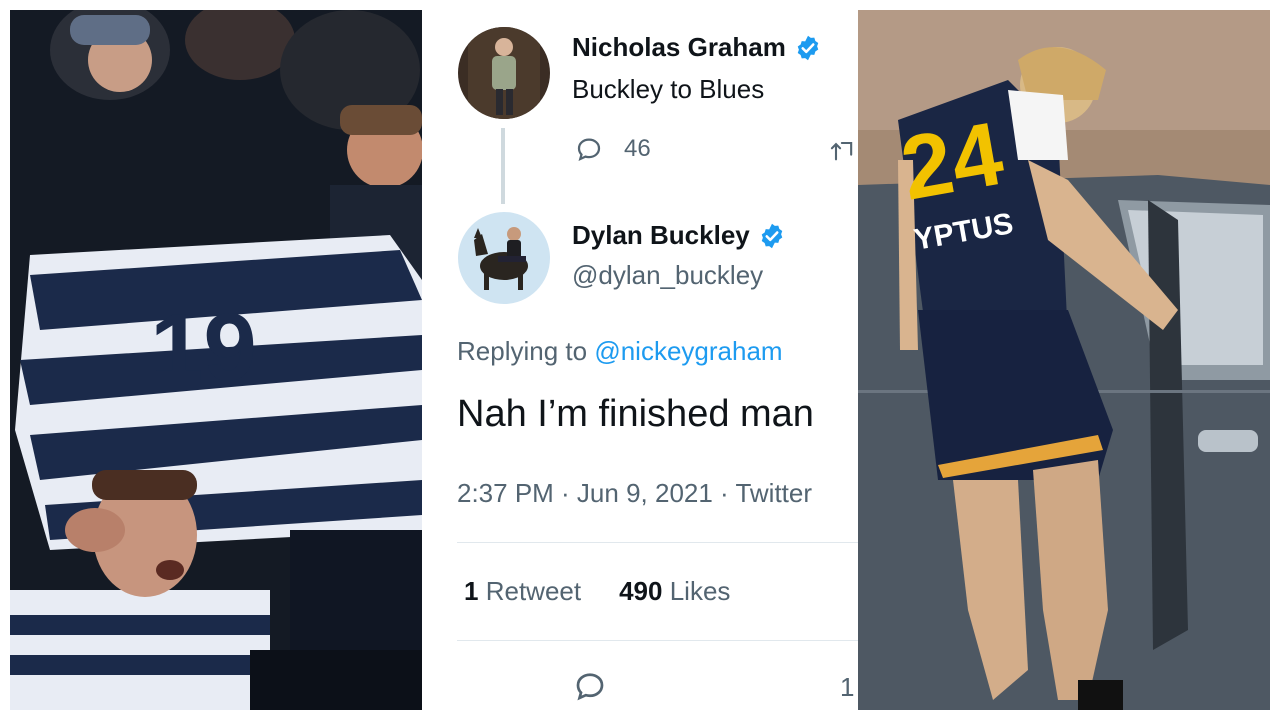  Describe the element at coordinates (597, 591) in the screenshot. I see `tweet-2-stats: 1 Retweet 490 Likes` at that location.